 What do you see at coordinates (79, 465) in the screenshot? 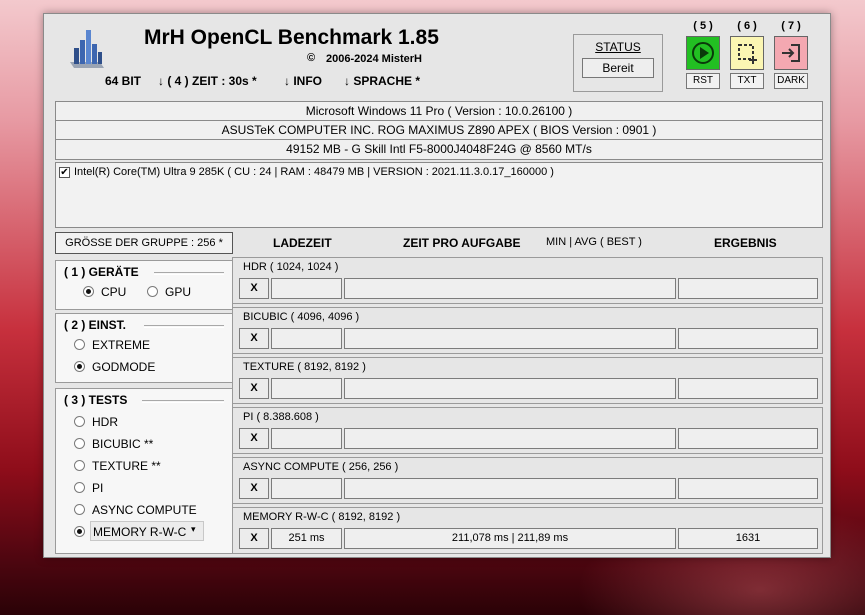
I see `test-radio-texture` at bounding box center [79, 465].